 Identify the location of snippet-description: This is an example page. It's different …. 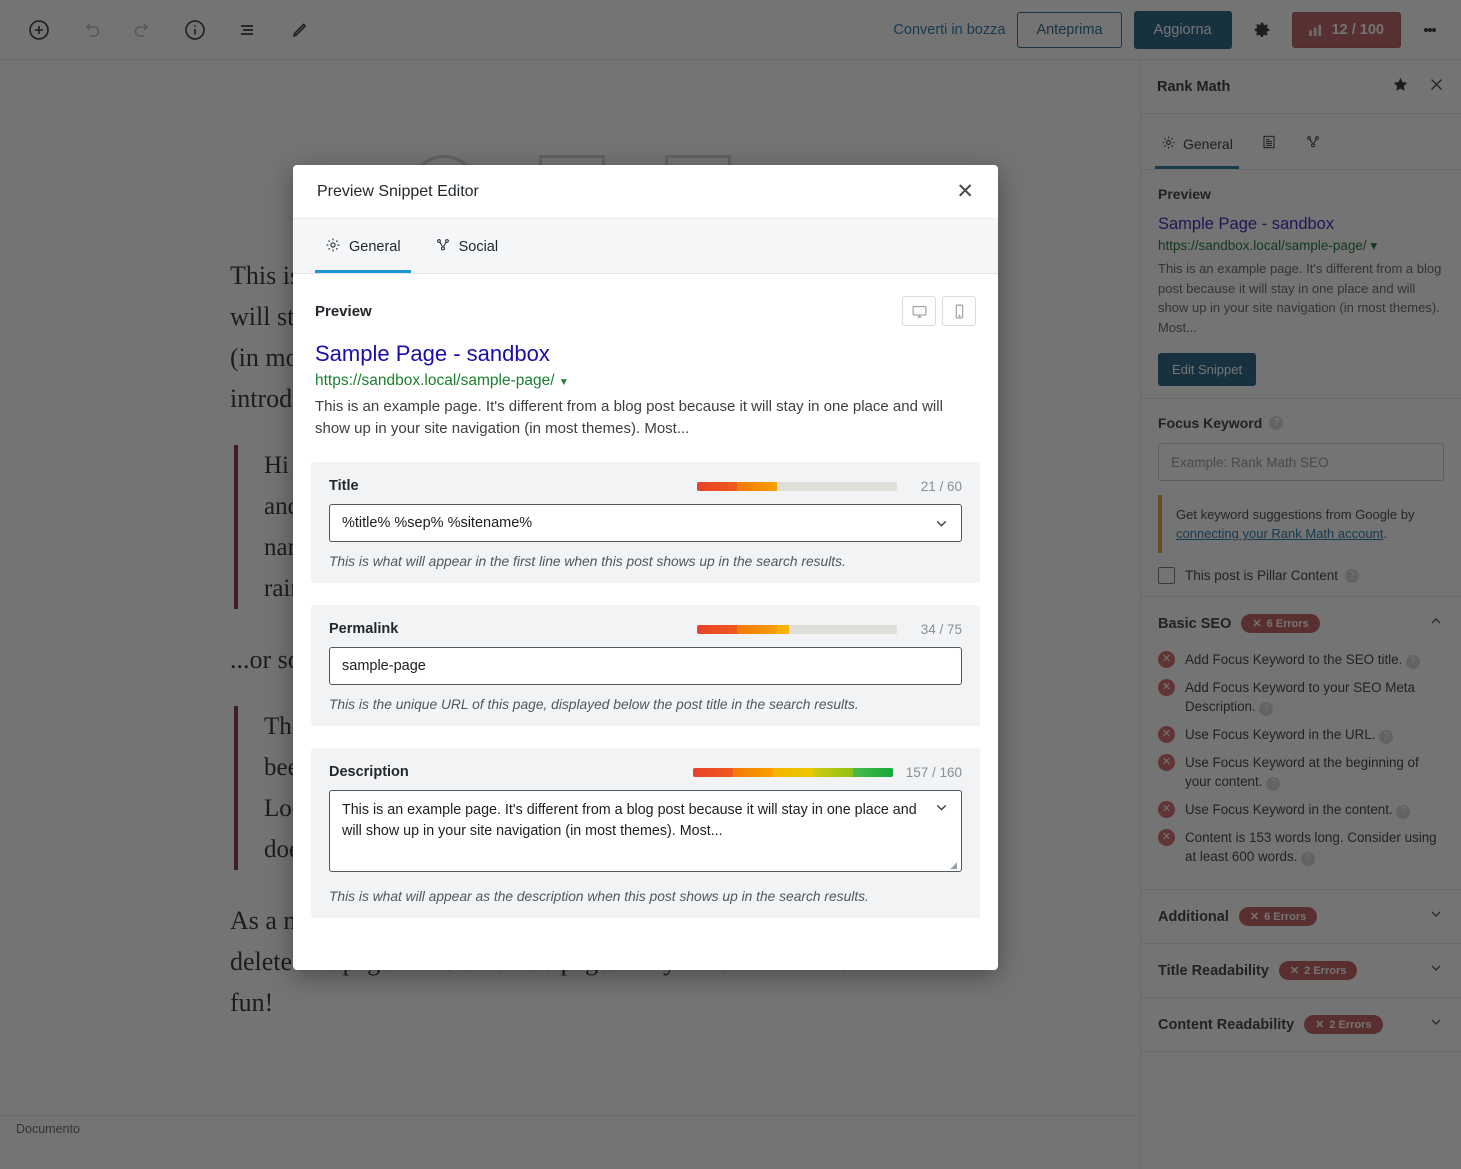
(629, 417).